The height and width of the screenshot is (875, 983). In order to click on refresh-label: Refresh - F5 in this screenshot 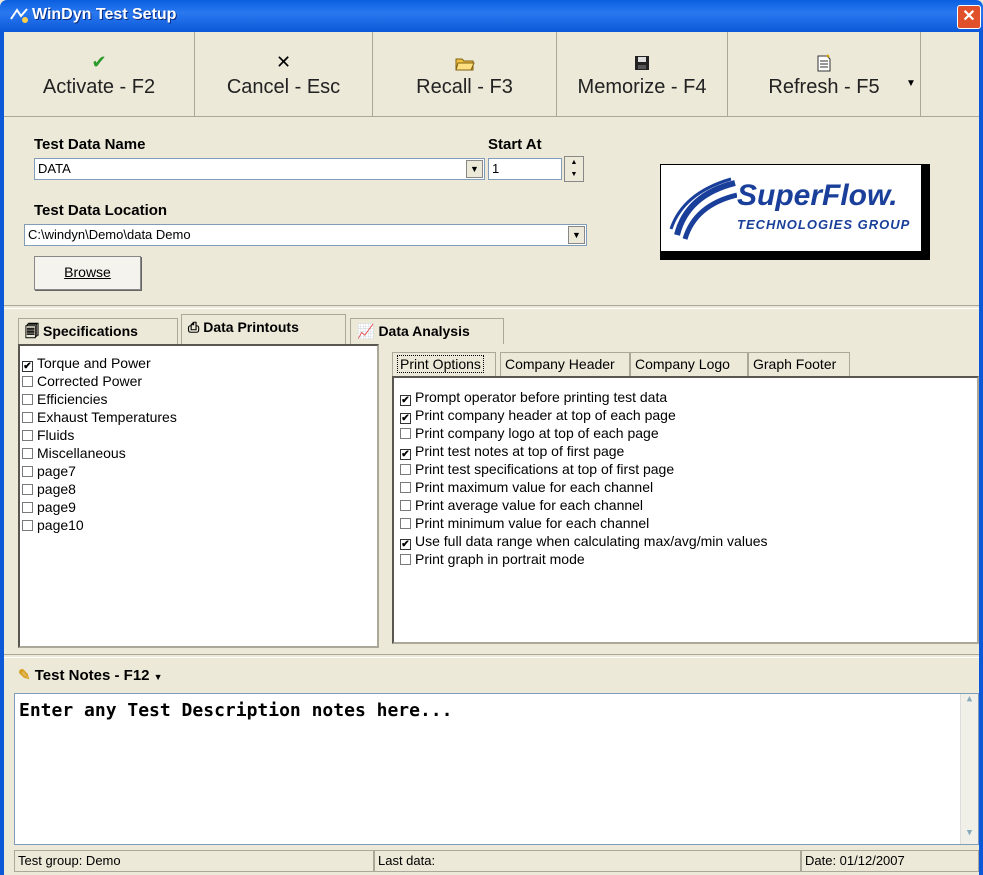, I will do `click(824, 87)`.